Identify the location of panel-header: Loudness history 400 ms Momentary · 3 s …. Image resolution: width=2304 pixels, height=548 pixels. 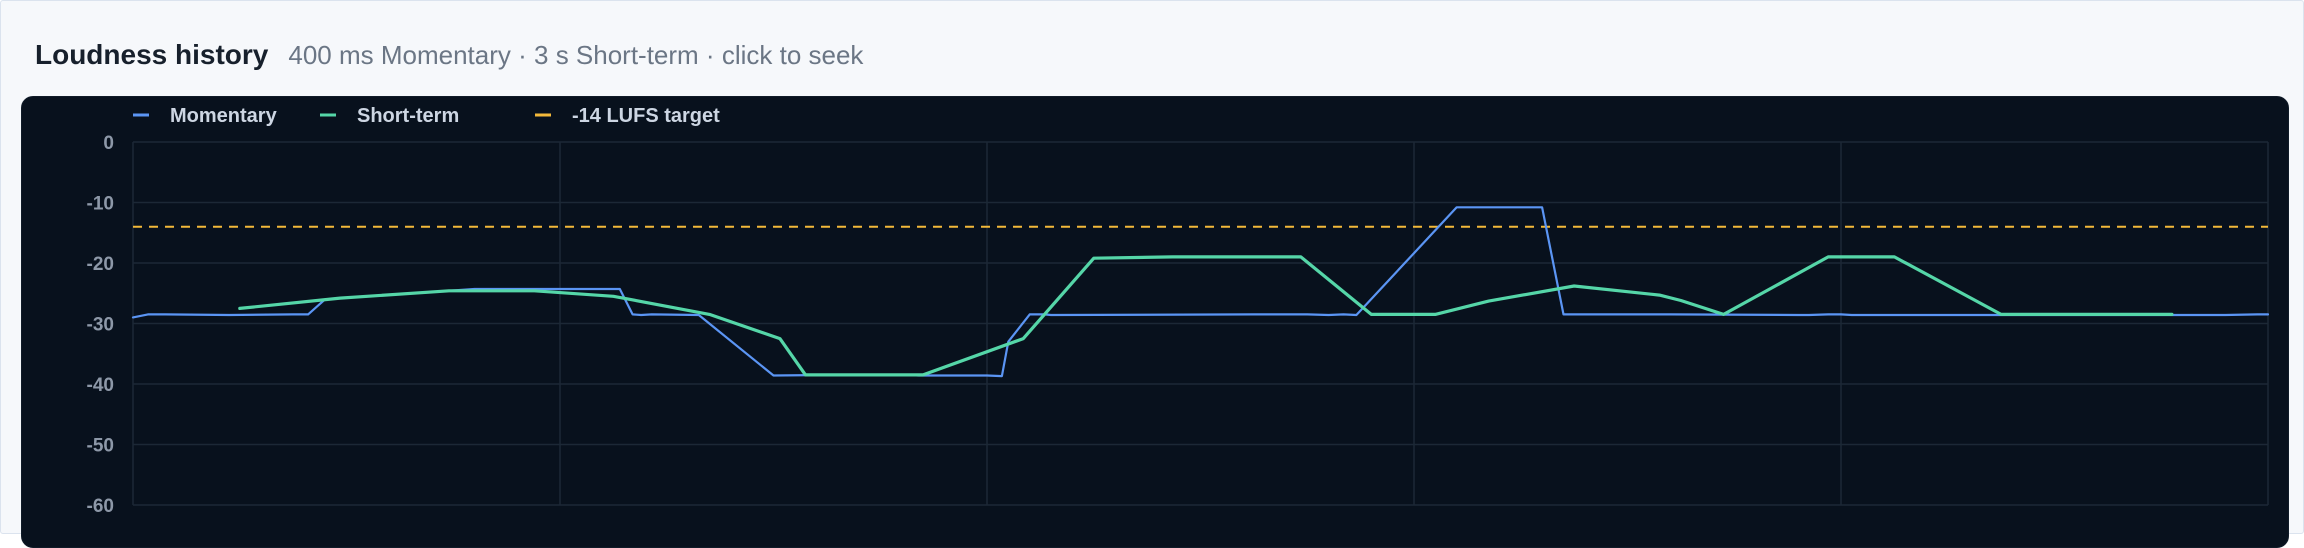
(449, 55).